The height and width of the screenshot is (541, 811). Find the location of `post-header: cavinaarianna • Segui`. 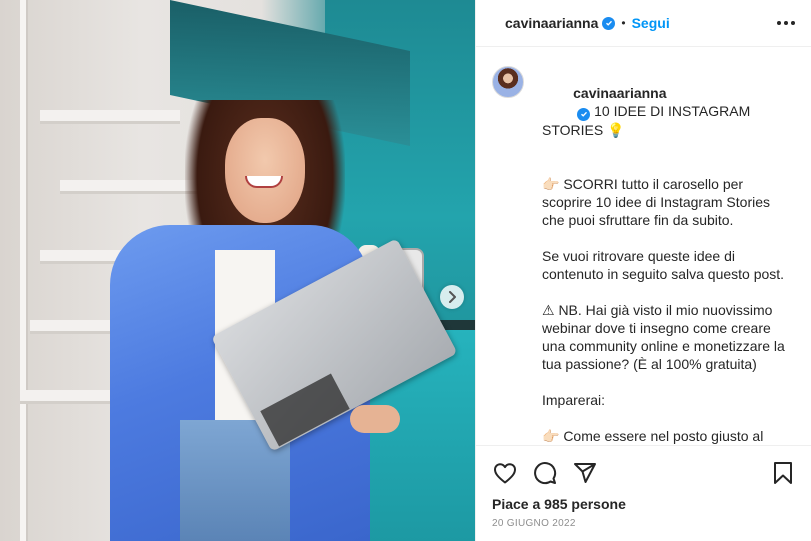

post-header: cavinaarianna • Segui is located at coordinates (643, 23).